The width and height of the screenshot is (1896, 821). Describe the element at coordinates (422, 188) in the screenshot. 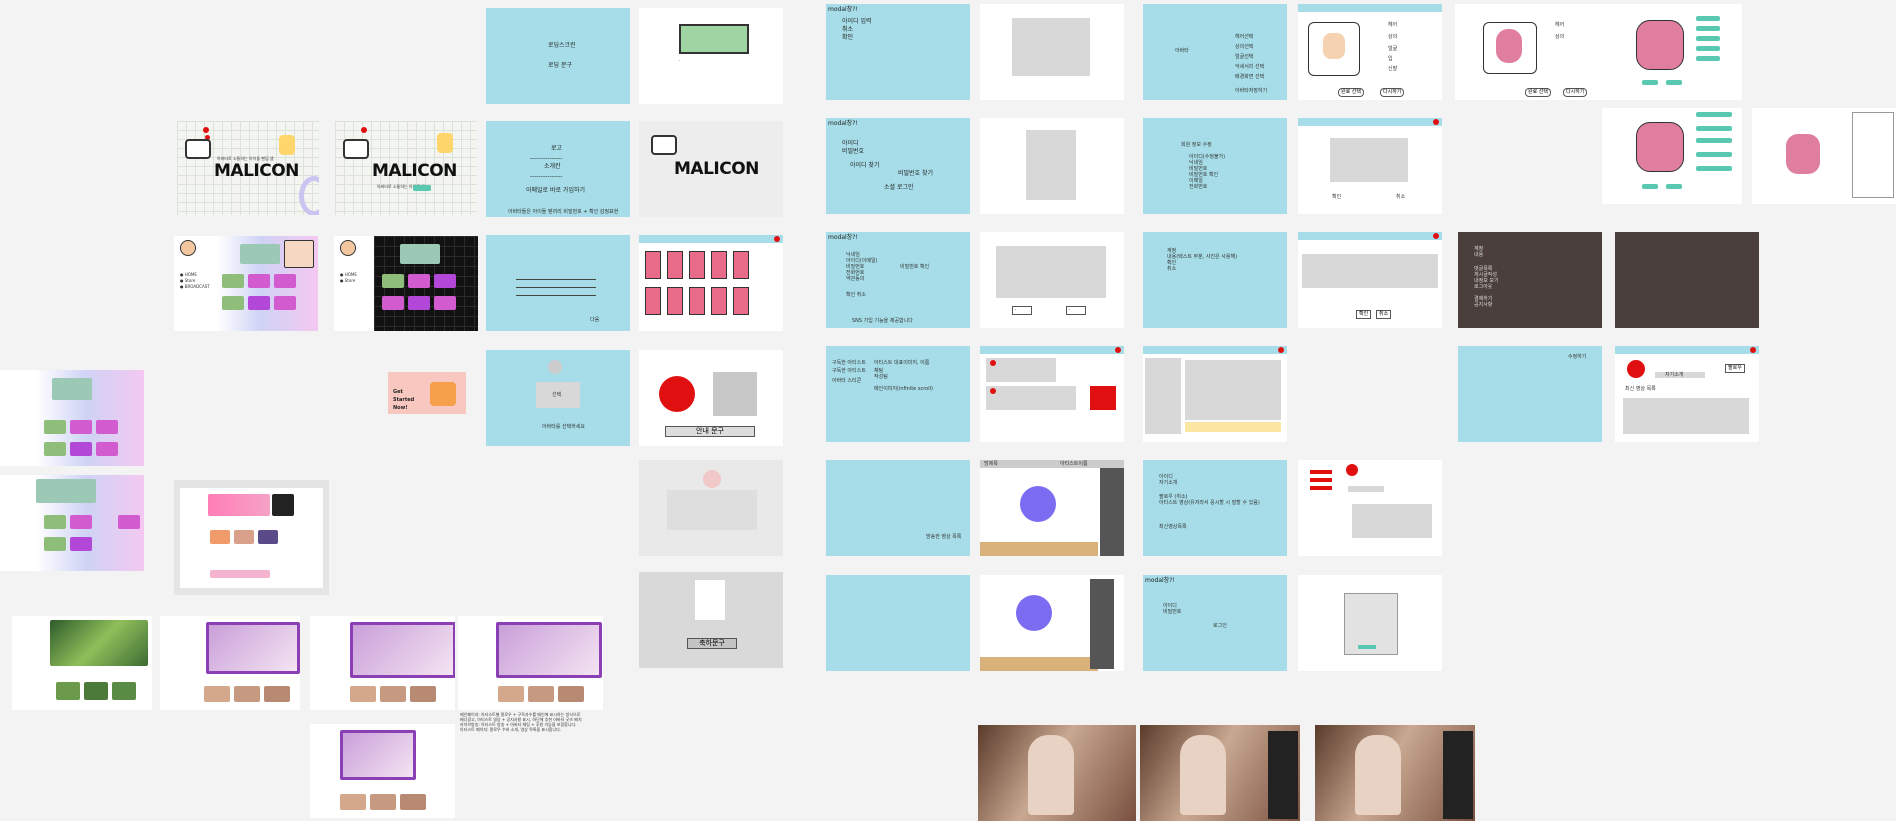

I see `start-button` at that location.